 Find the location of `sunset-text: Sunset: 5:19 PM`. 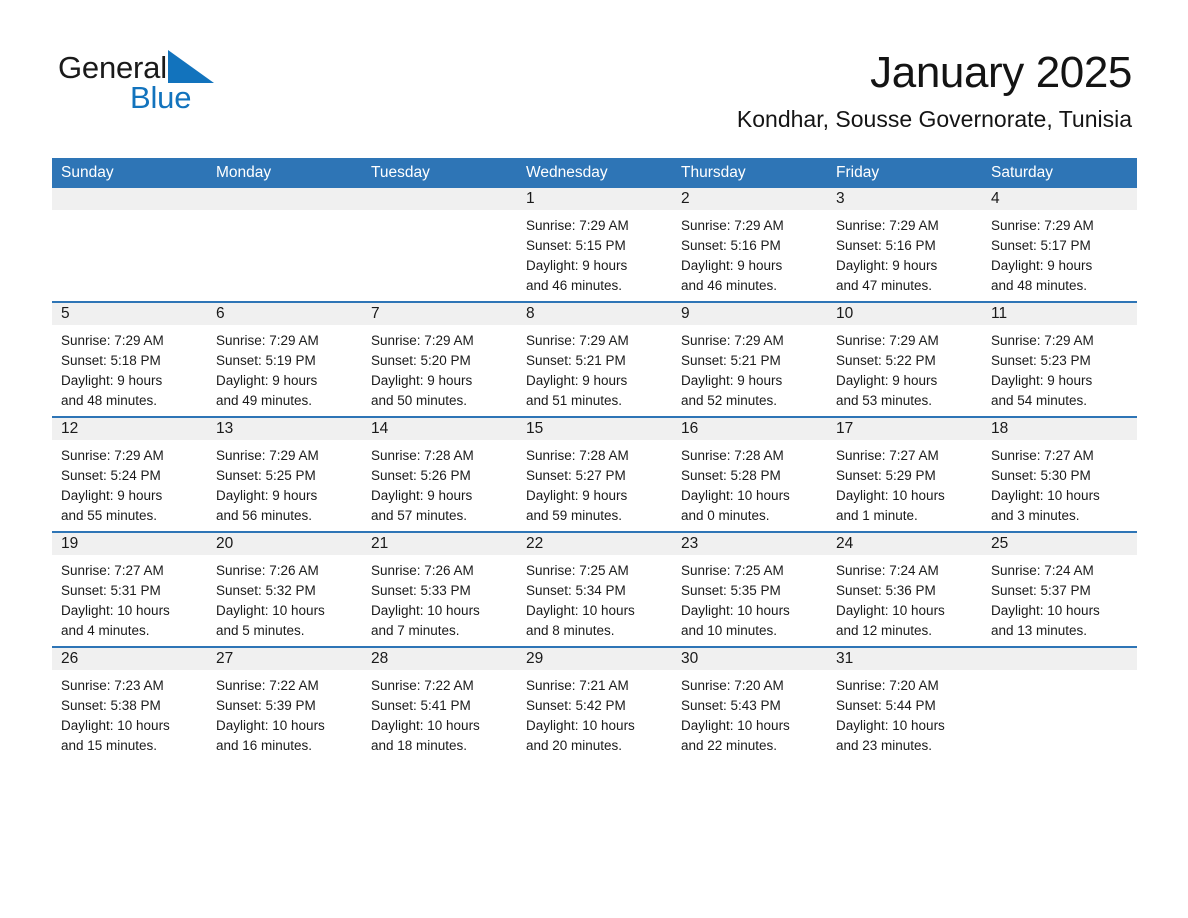

sunset-text: Sunset: 5:19 PM is located at coordinates (266, 360).